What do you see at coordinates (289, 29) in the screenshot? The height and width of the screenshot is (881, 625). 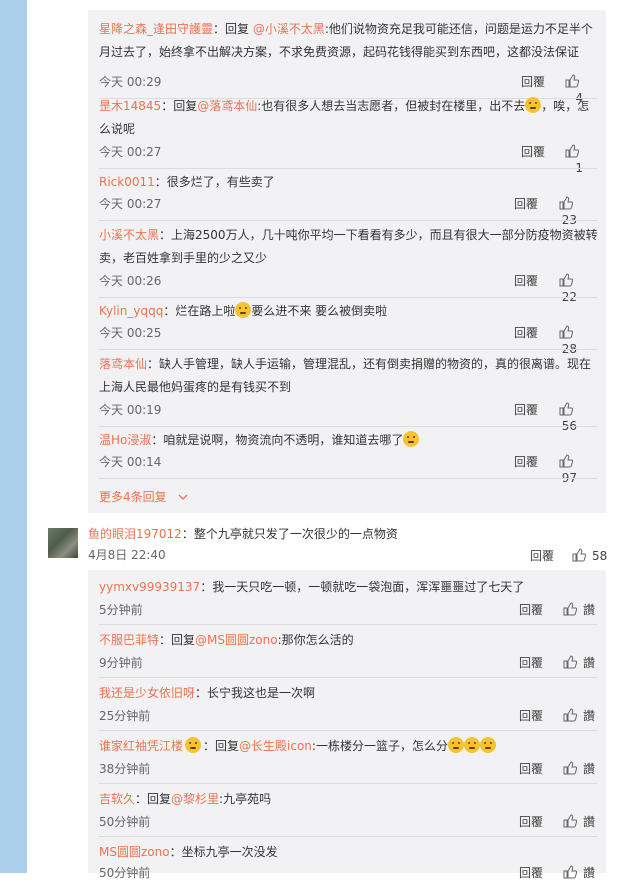 I see `reply-mention: @小溪不太黑` at bounding box center [289, 29].